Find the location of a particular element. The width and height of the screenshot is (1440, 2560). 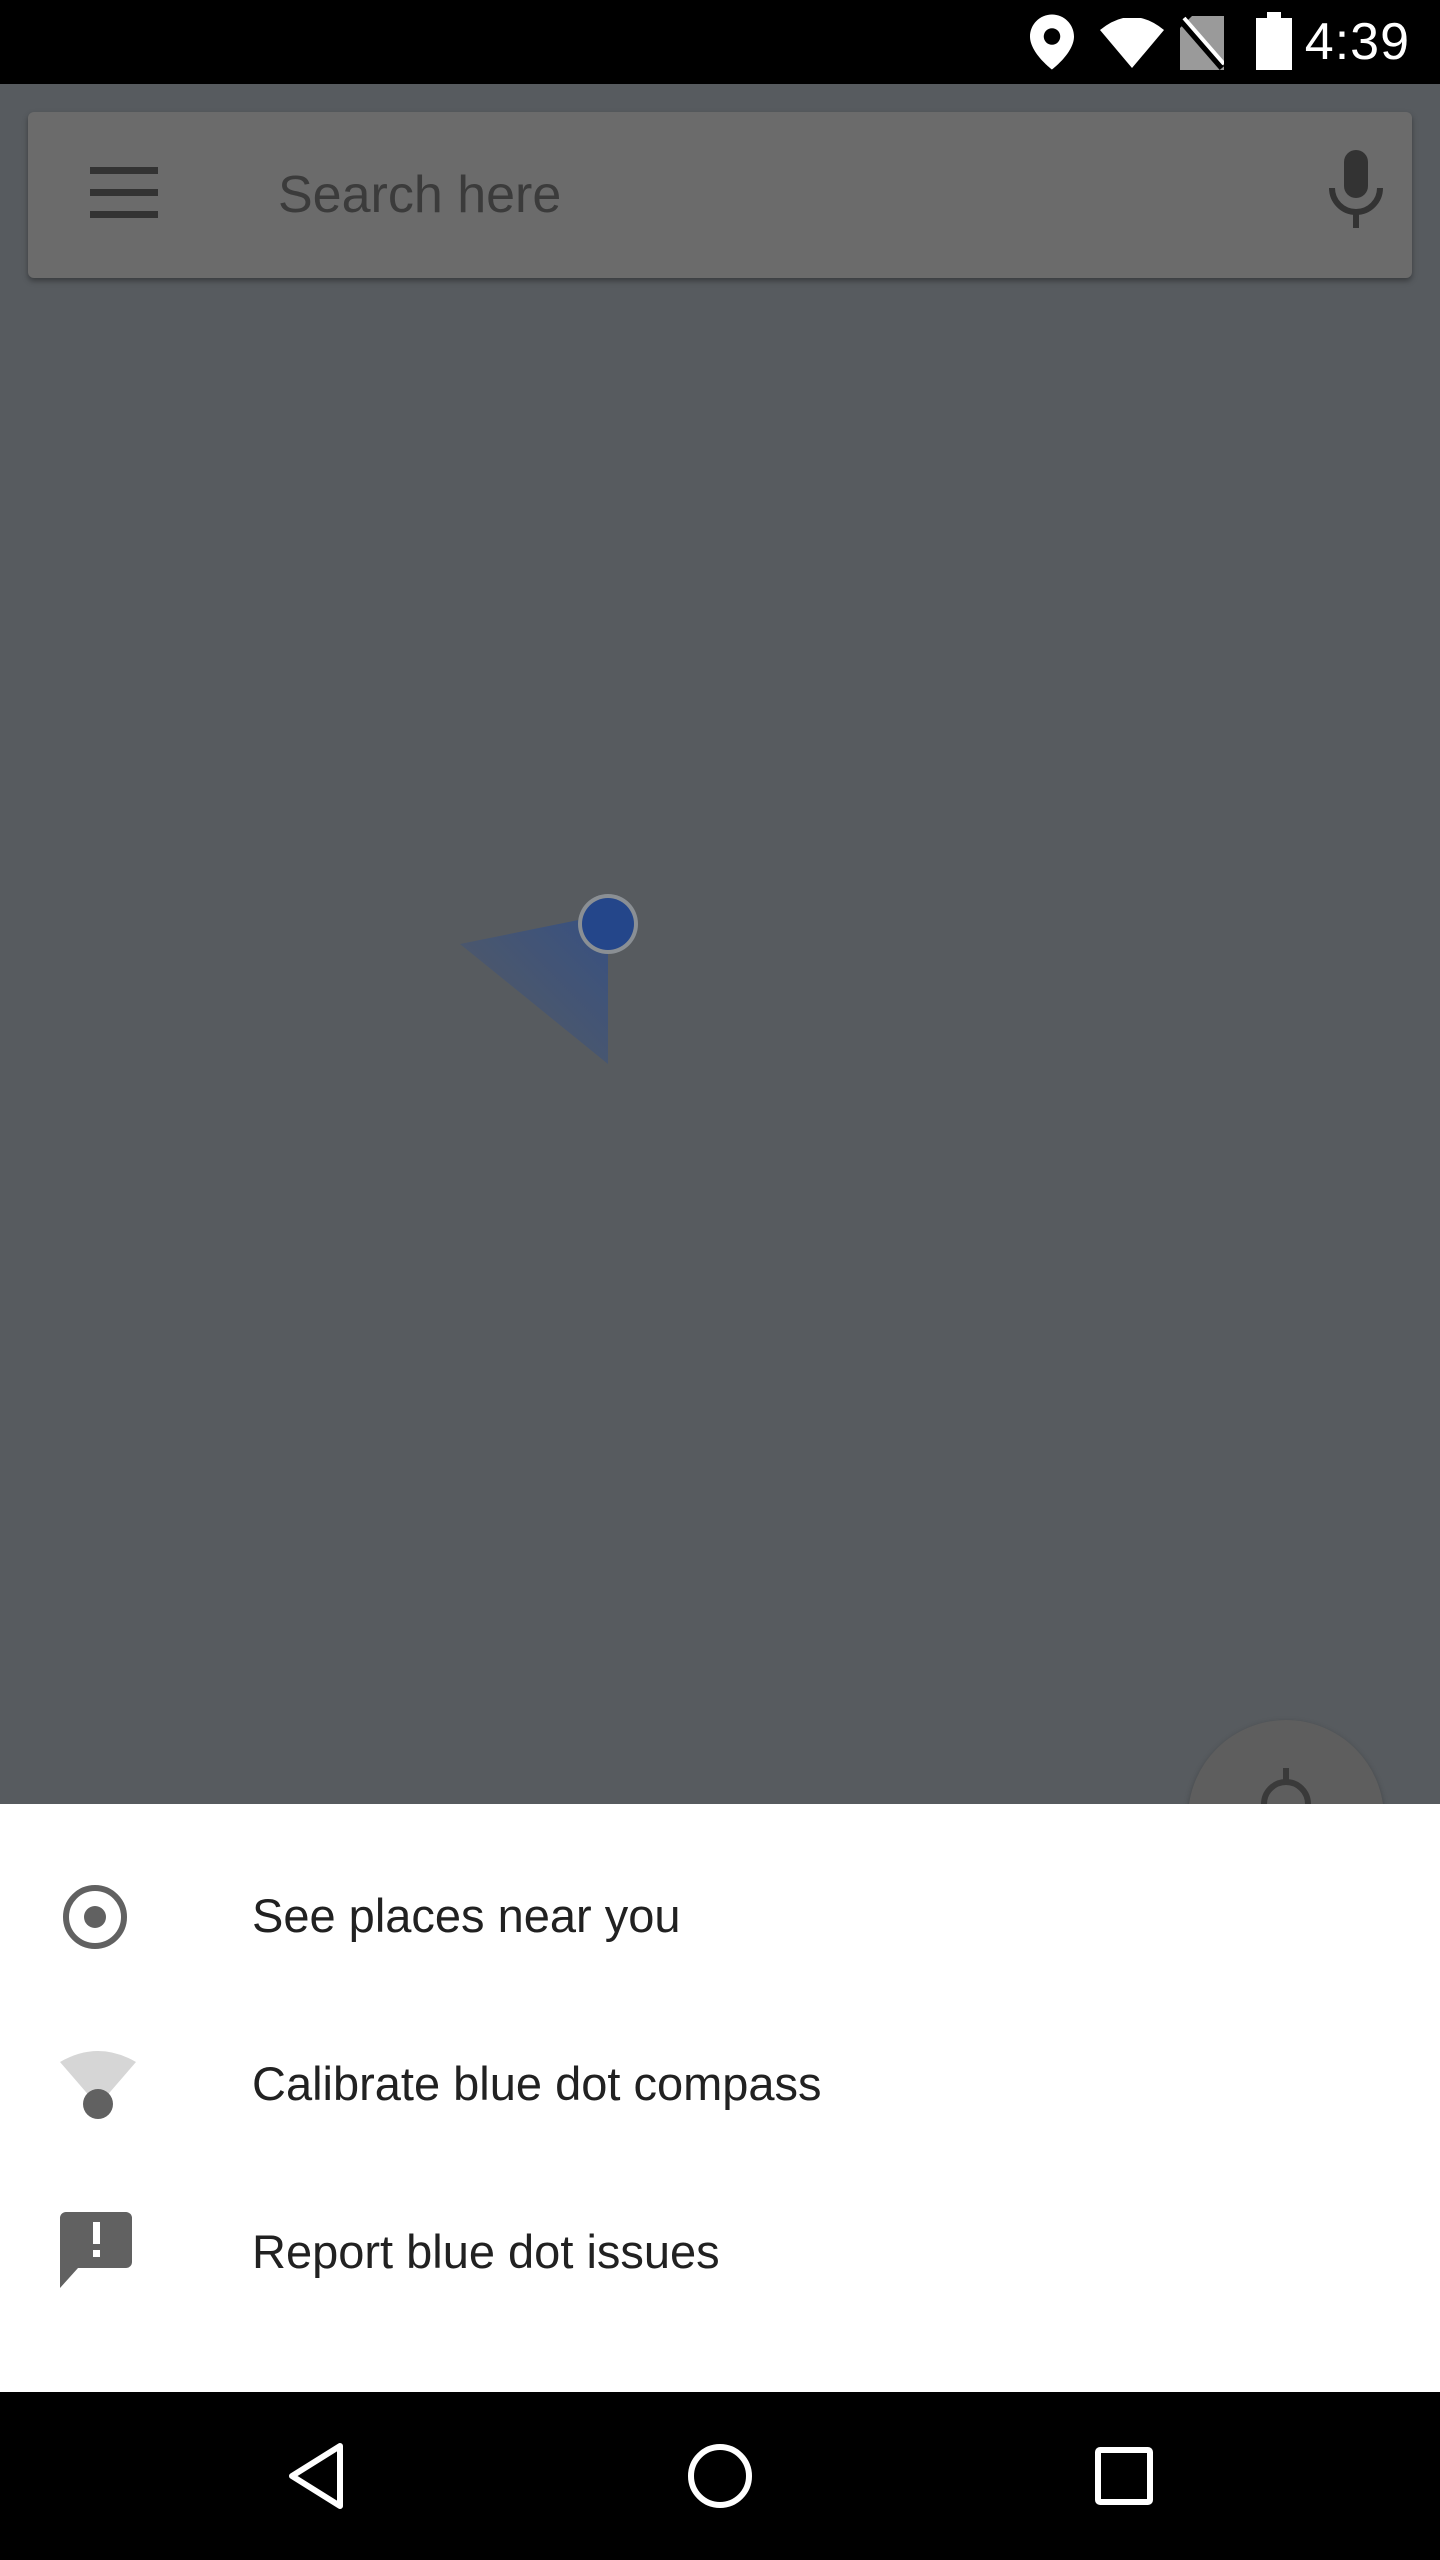

home-icon is located at coordinates (720, 2476).